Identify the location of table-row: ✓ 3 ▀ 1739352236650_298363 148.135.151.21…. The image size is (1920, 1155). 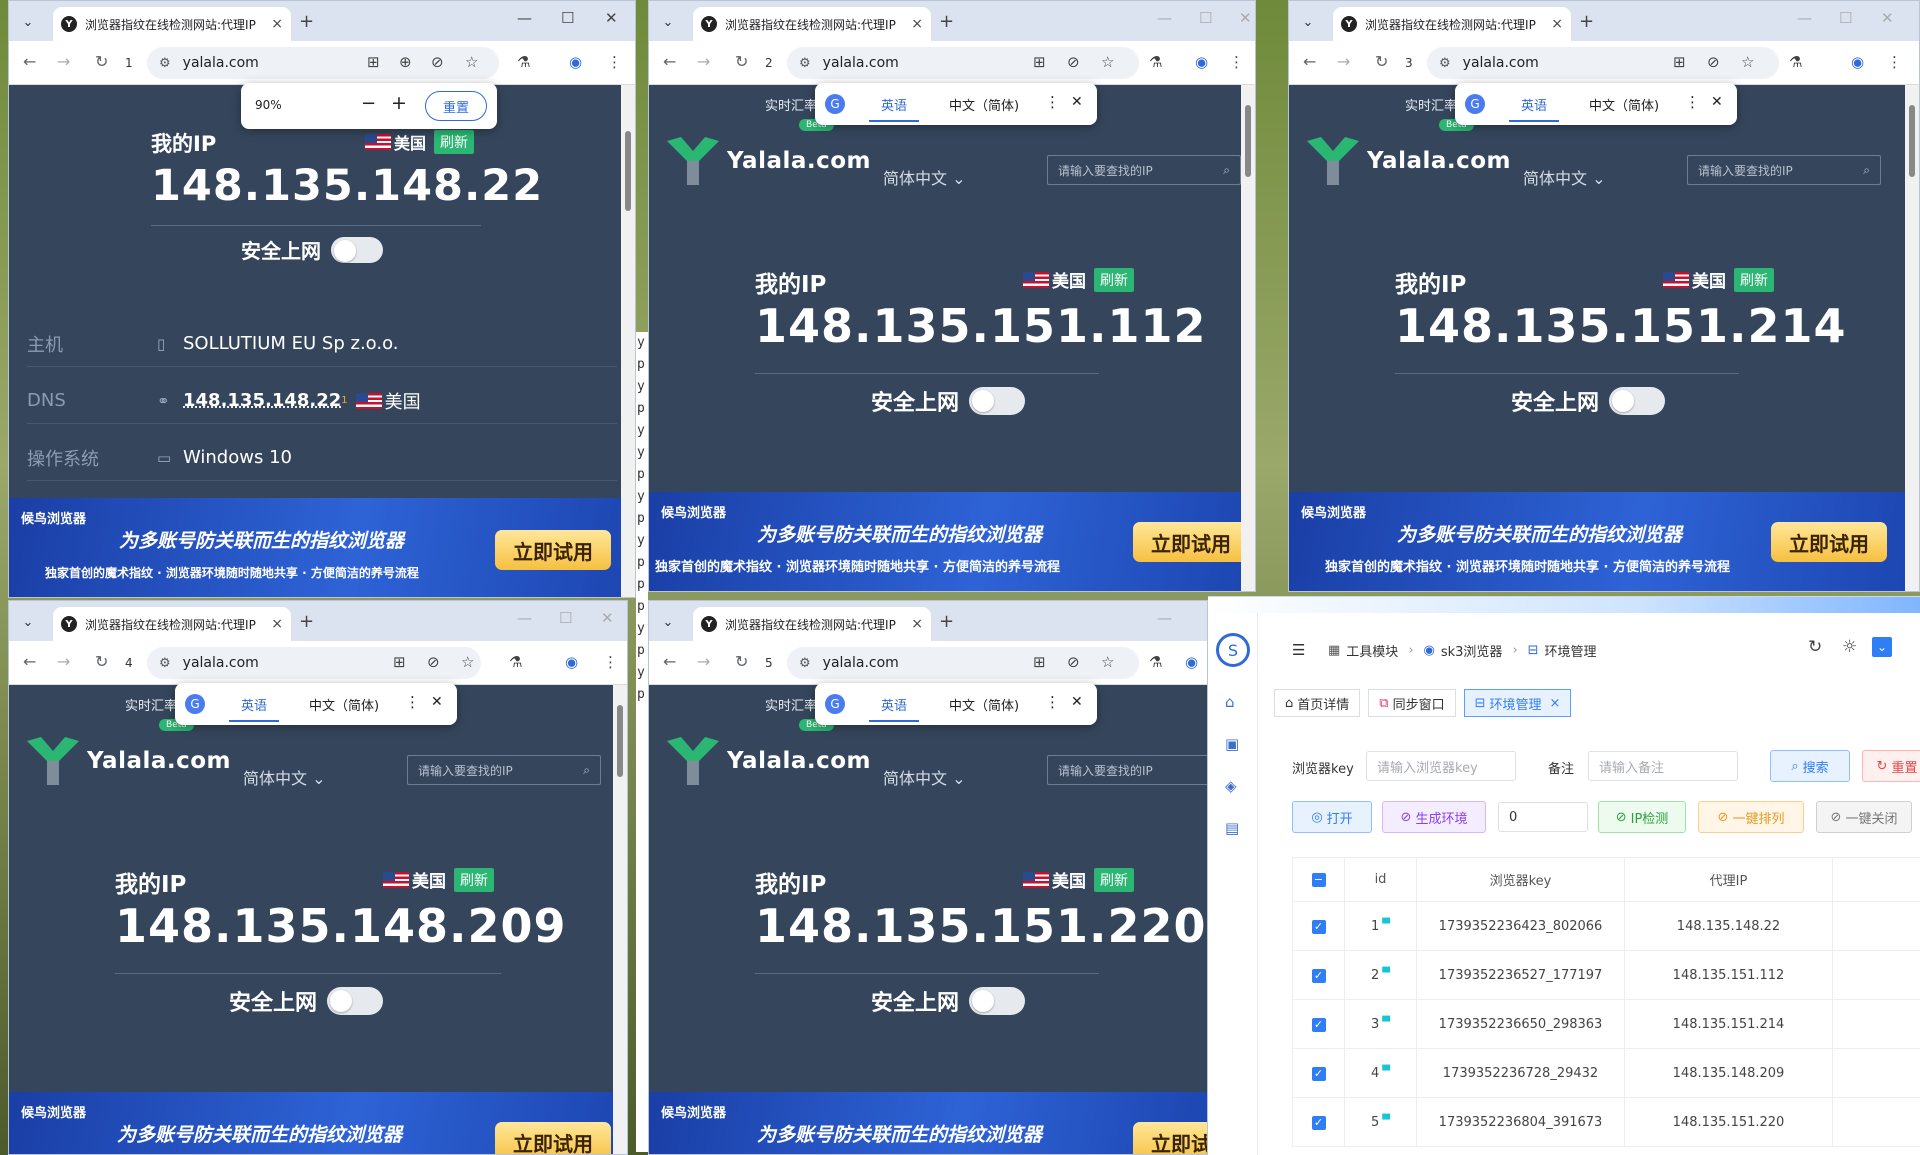
(1606, 1024).